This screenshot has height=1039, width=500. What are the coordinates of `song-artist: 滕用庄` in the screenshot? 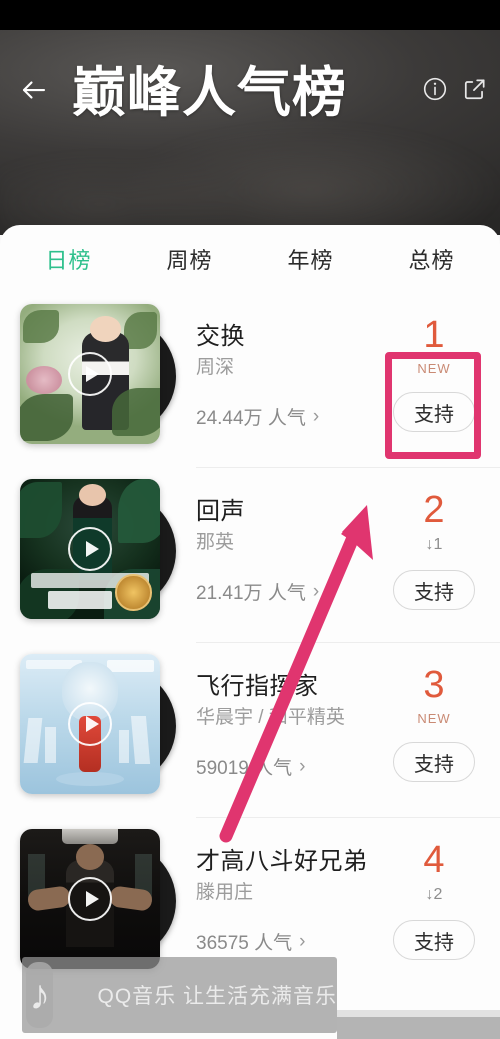 It's located at (225, 892).